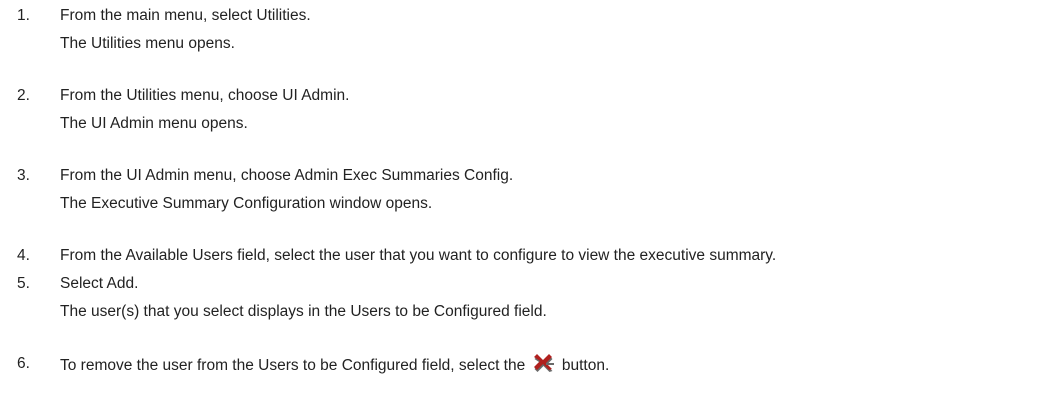 The height and width of the screenshot is (409, 1049). What do you see at coordinates (154, 123) in the screenshot?
I see `step-result: The UI Admin menu opens.` at bounding box center [154, 123].